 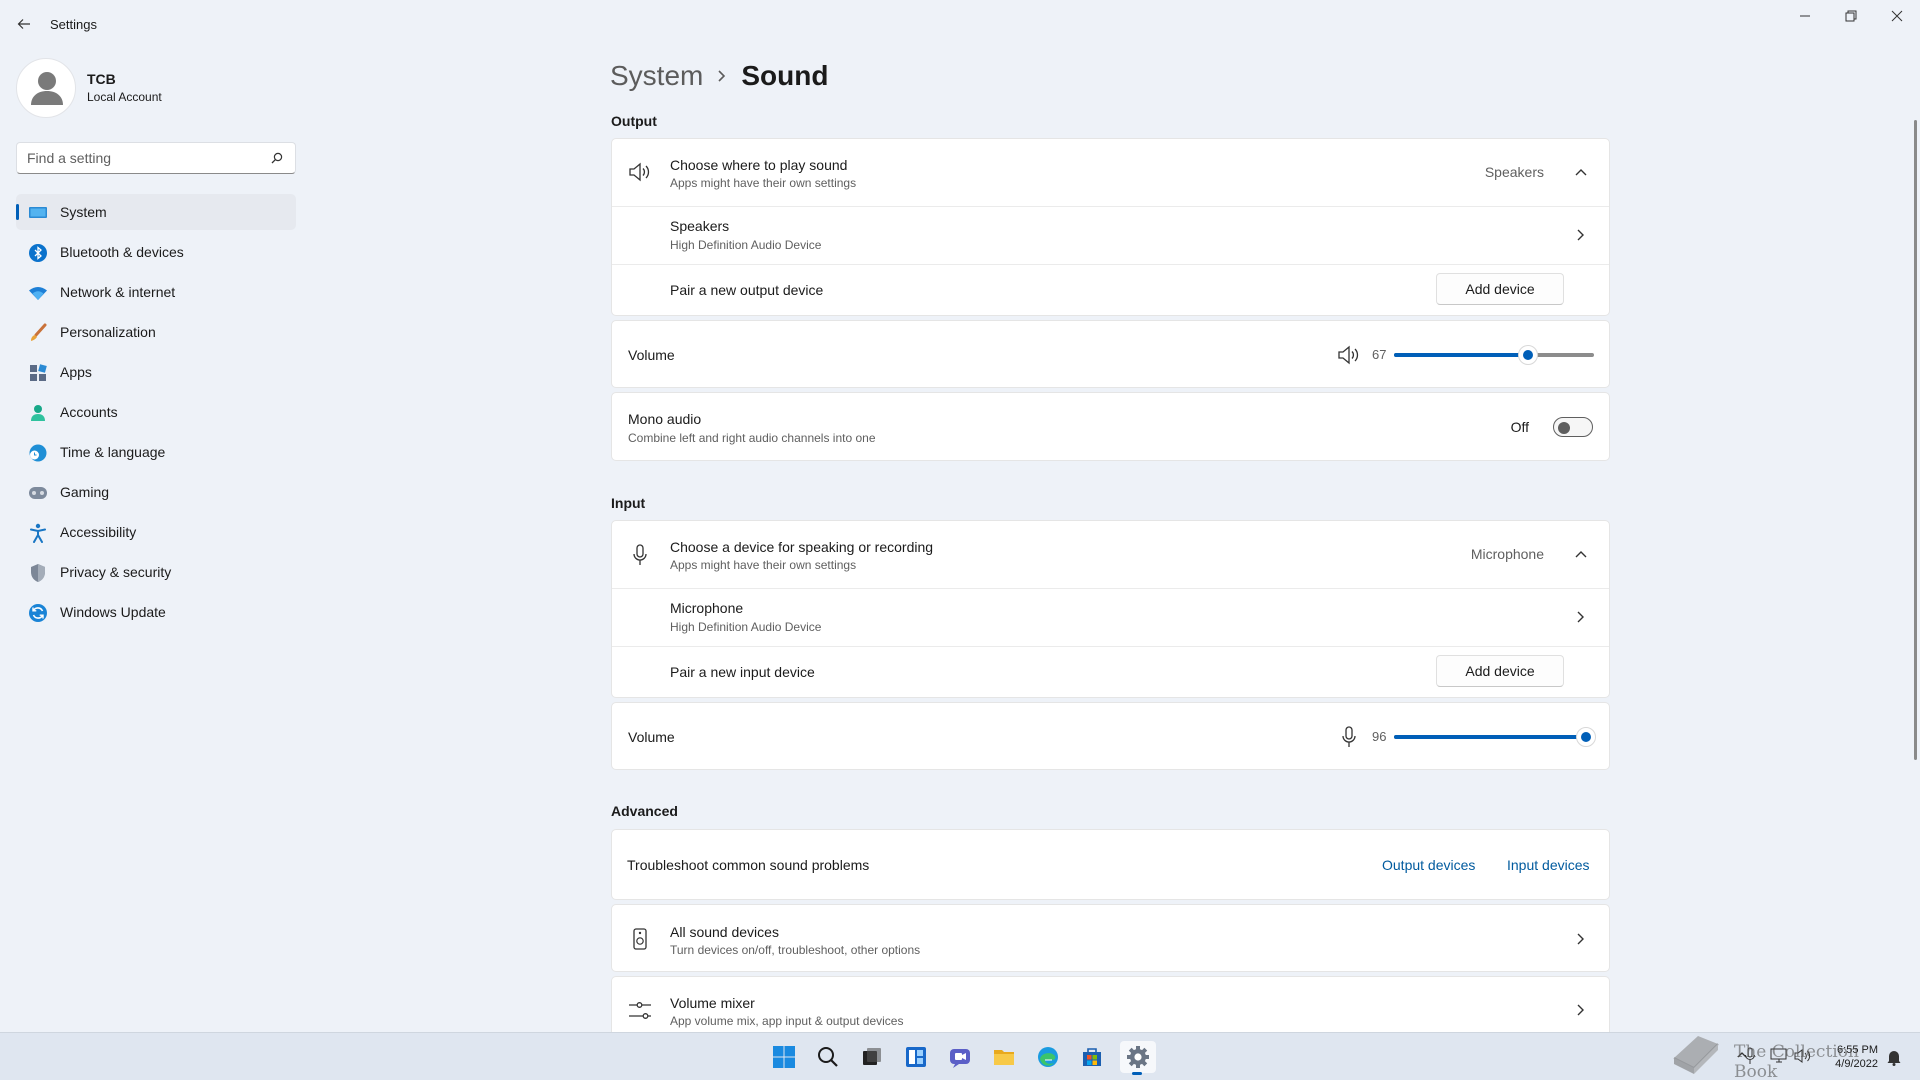 I want to click on sidebar-item-system: System, so click(x=156, y=212).